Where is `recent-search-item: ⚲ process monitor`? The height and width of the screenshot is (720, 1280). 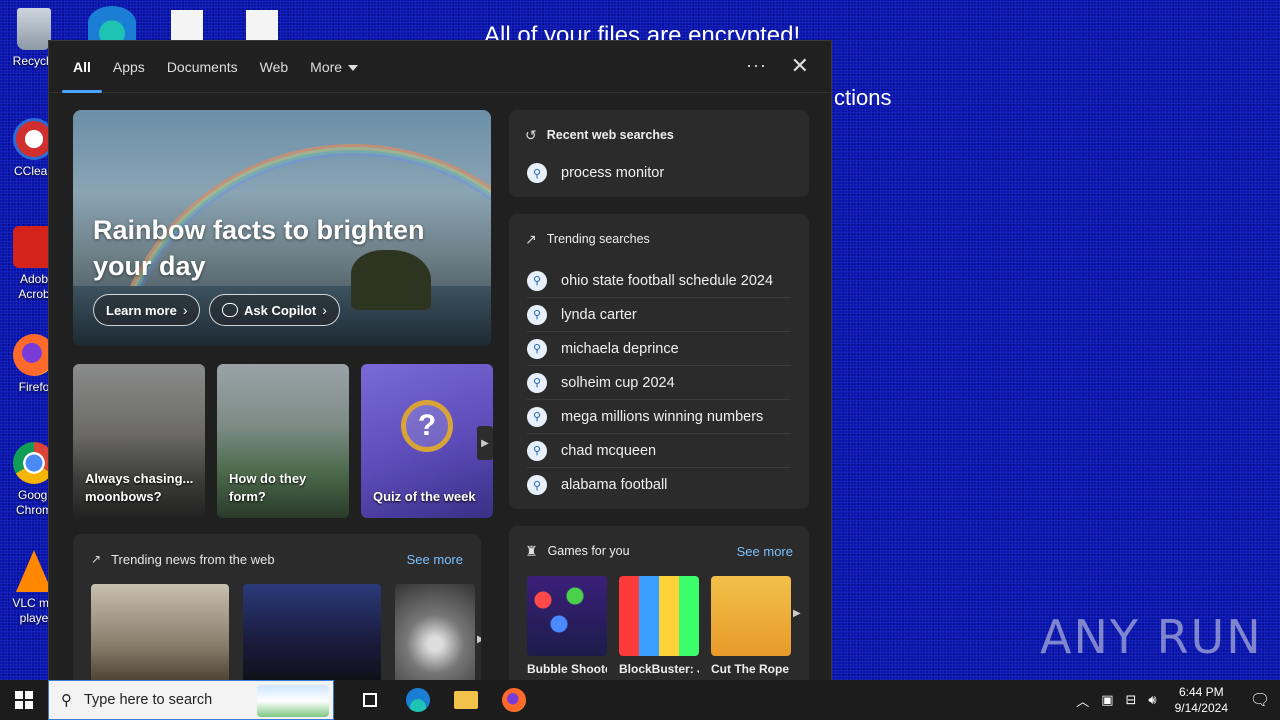
recent-search-item: ⚲ process monitor is located at coordinates (659, 173).